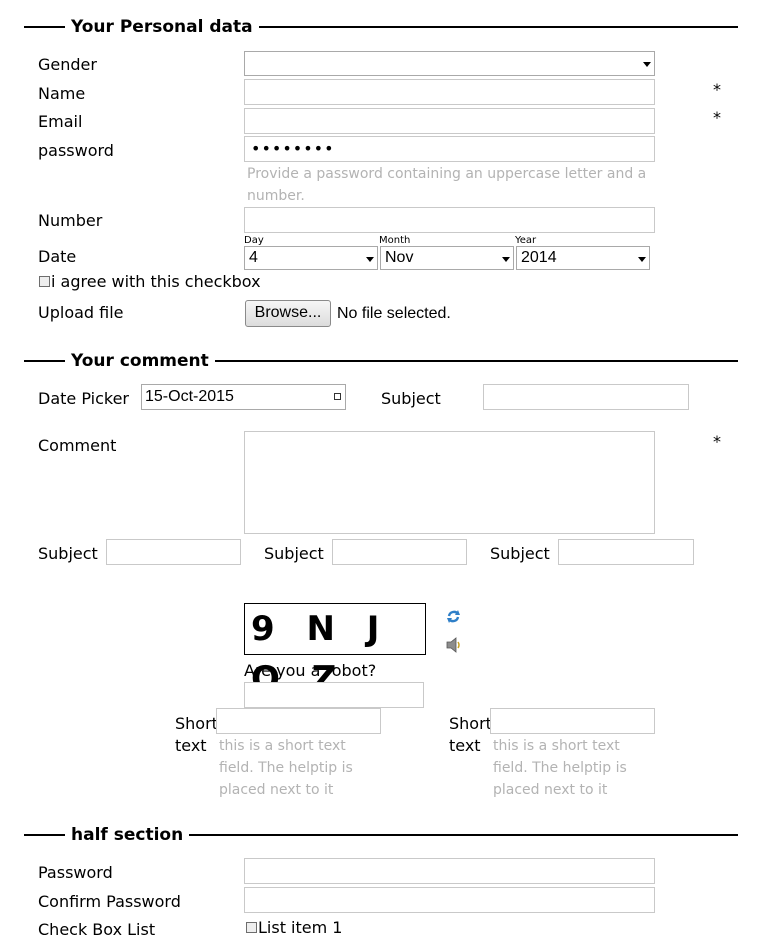  Describe the element at coordinates (156, 281) in the screenshot. I see `agree-label: i agree with this checkbox` at that location.